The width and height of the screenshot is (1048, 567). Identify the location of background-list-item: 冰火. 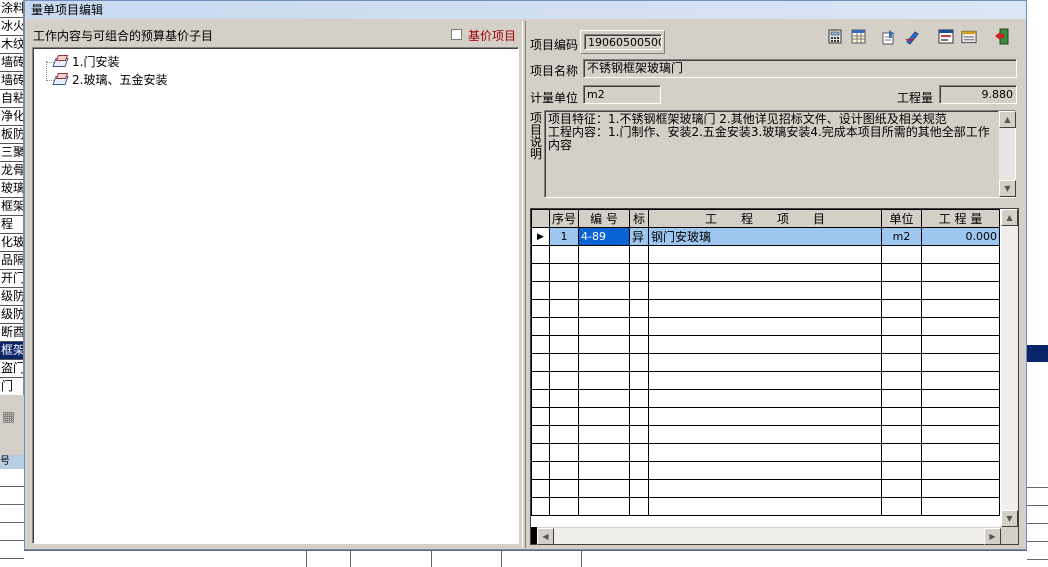
(11, 27).